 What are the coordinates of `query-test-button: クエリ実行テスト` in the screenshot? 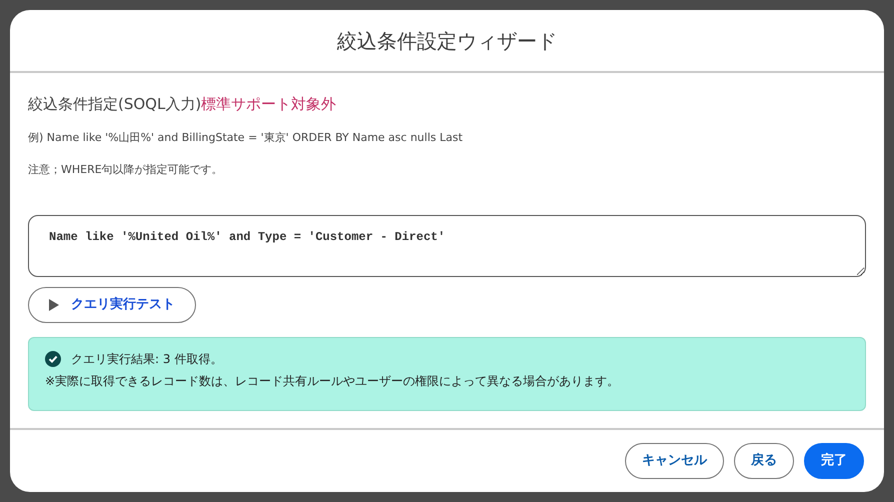 It's located at (112, 304).